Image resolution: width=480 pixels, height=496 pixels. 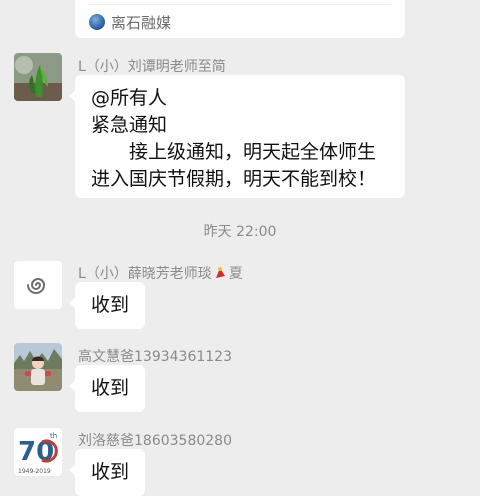 What do you see at coordinates (53, 436) in the screenshot?
I see `svg-text: th` at bounding box center [53, 436].